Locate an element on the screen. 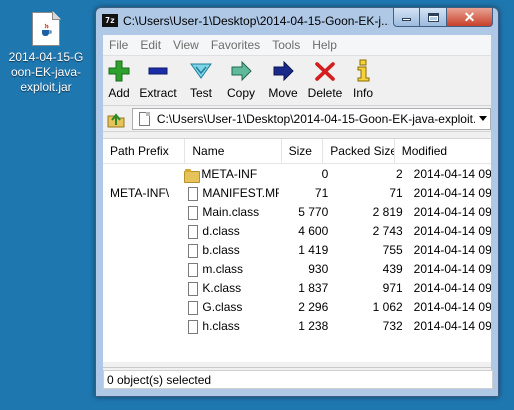  close-button: ✕ is located at coordinates (470, 17).